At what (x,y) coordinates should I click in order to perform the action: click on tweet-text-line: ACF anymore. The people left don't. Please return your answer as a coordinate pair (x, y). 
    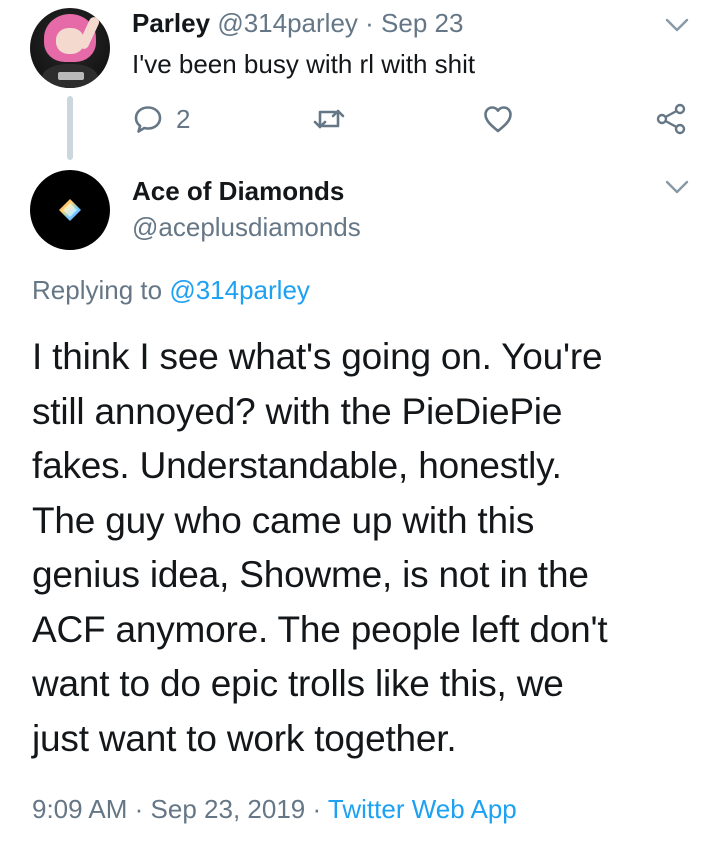
    Looking at the image, I should click on (320, 629).